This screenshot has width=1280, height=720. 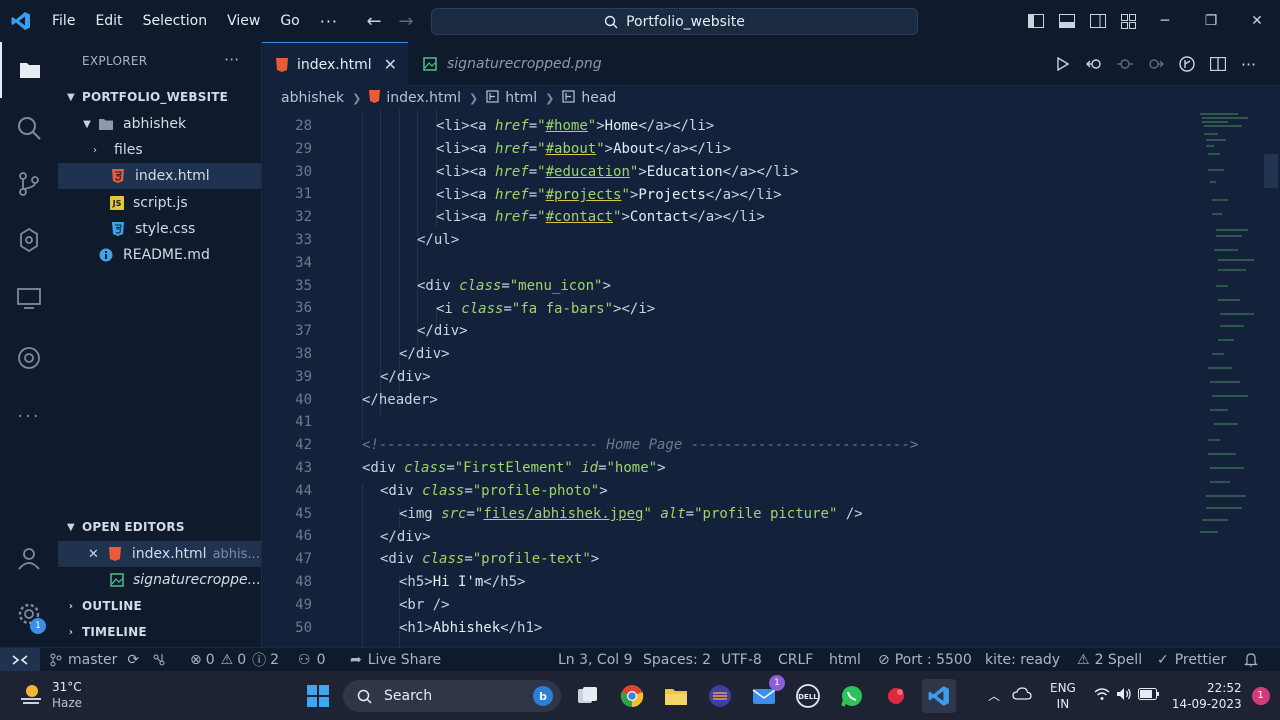 I want to click on tree-item-abhishek: ▼ abhishek, so click(x=159, y=124).